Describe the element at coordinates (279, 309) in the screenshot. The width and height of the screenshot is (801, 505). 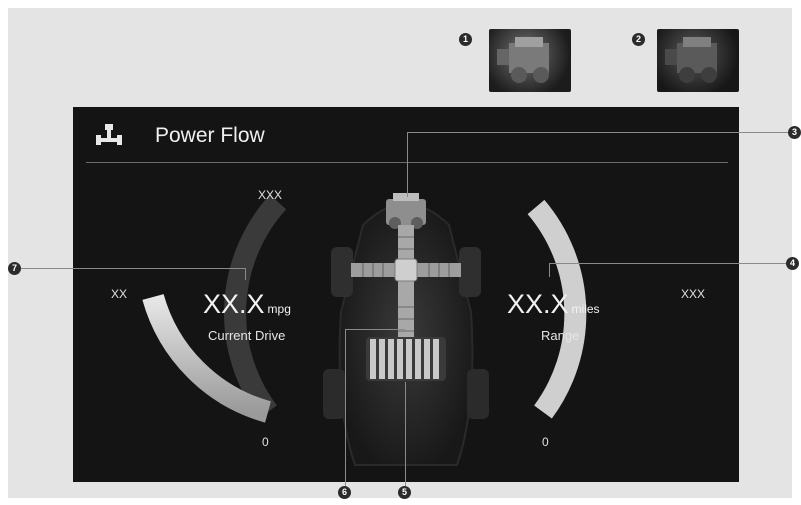
I see `current-drive-unit: mpg` at that location.